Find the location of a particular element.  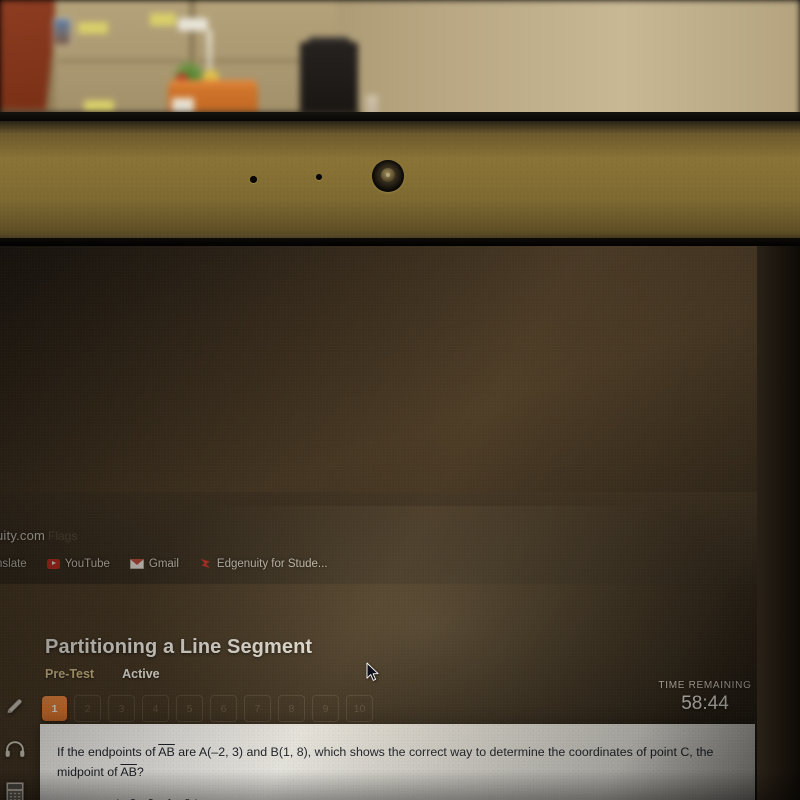

question-line2-suffix: ? is located at coordinates (140, 772).